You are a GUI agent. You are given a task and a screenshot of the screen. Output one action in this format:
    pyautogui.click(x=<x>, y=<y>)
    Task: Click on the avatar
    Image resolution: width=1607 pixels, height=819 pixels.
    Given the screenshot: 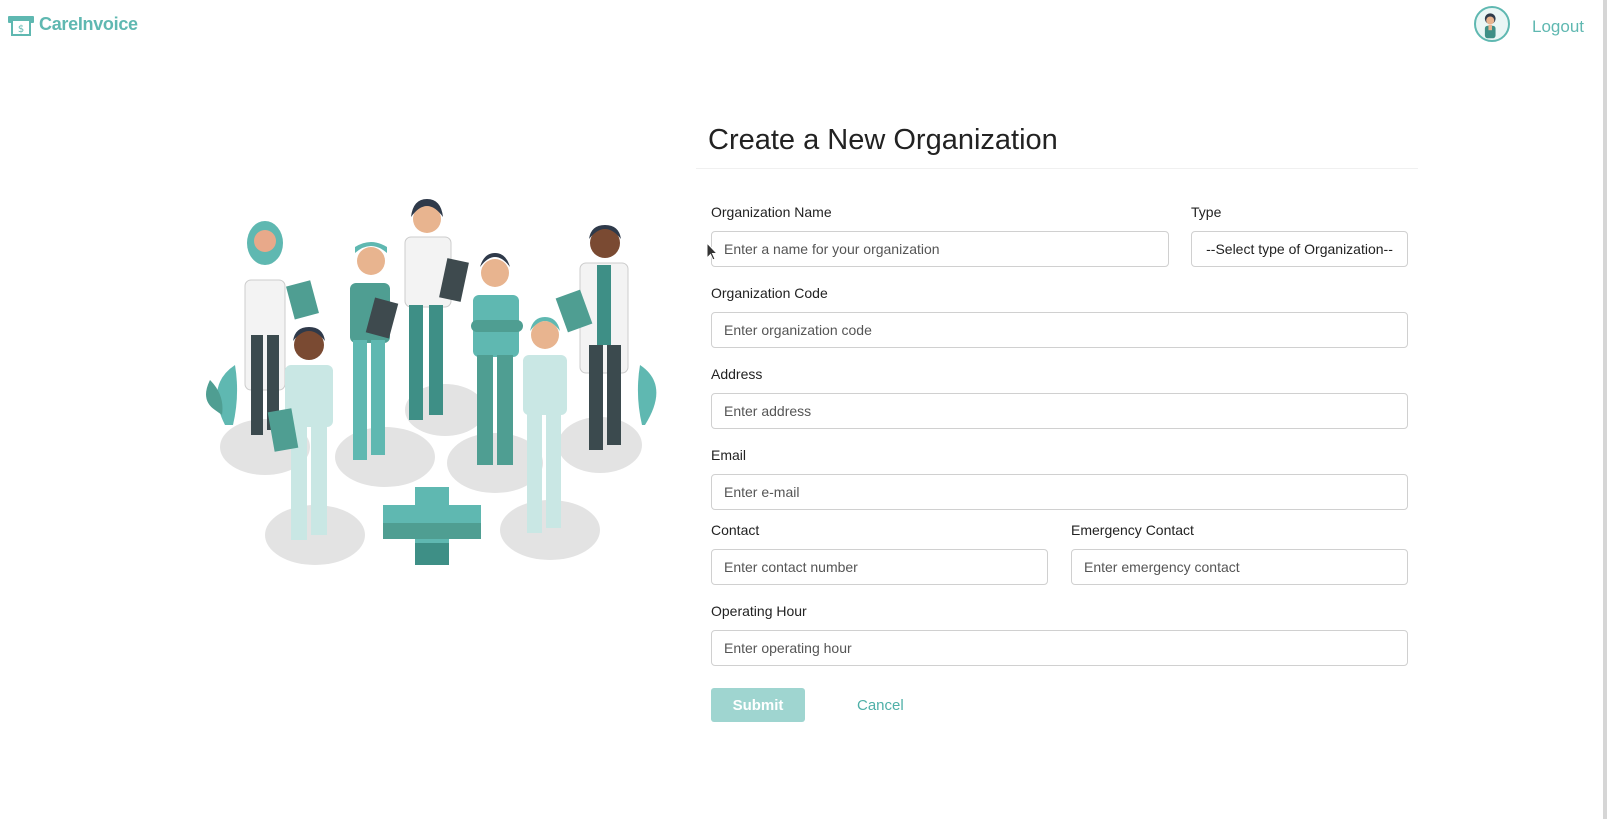 What is the action you would take?
    pyautogui.click(x=1492, y=24)
    